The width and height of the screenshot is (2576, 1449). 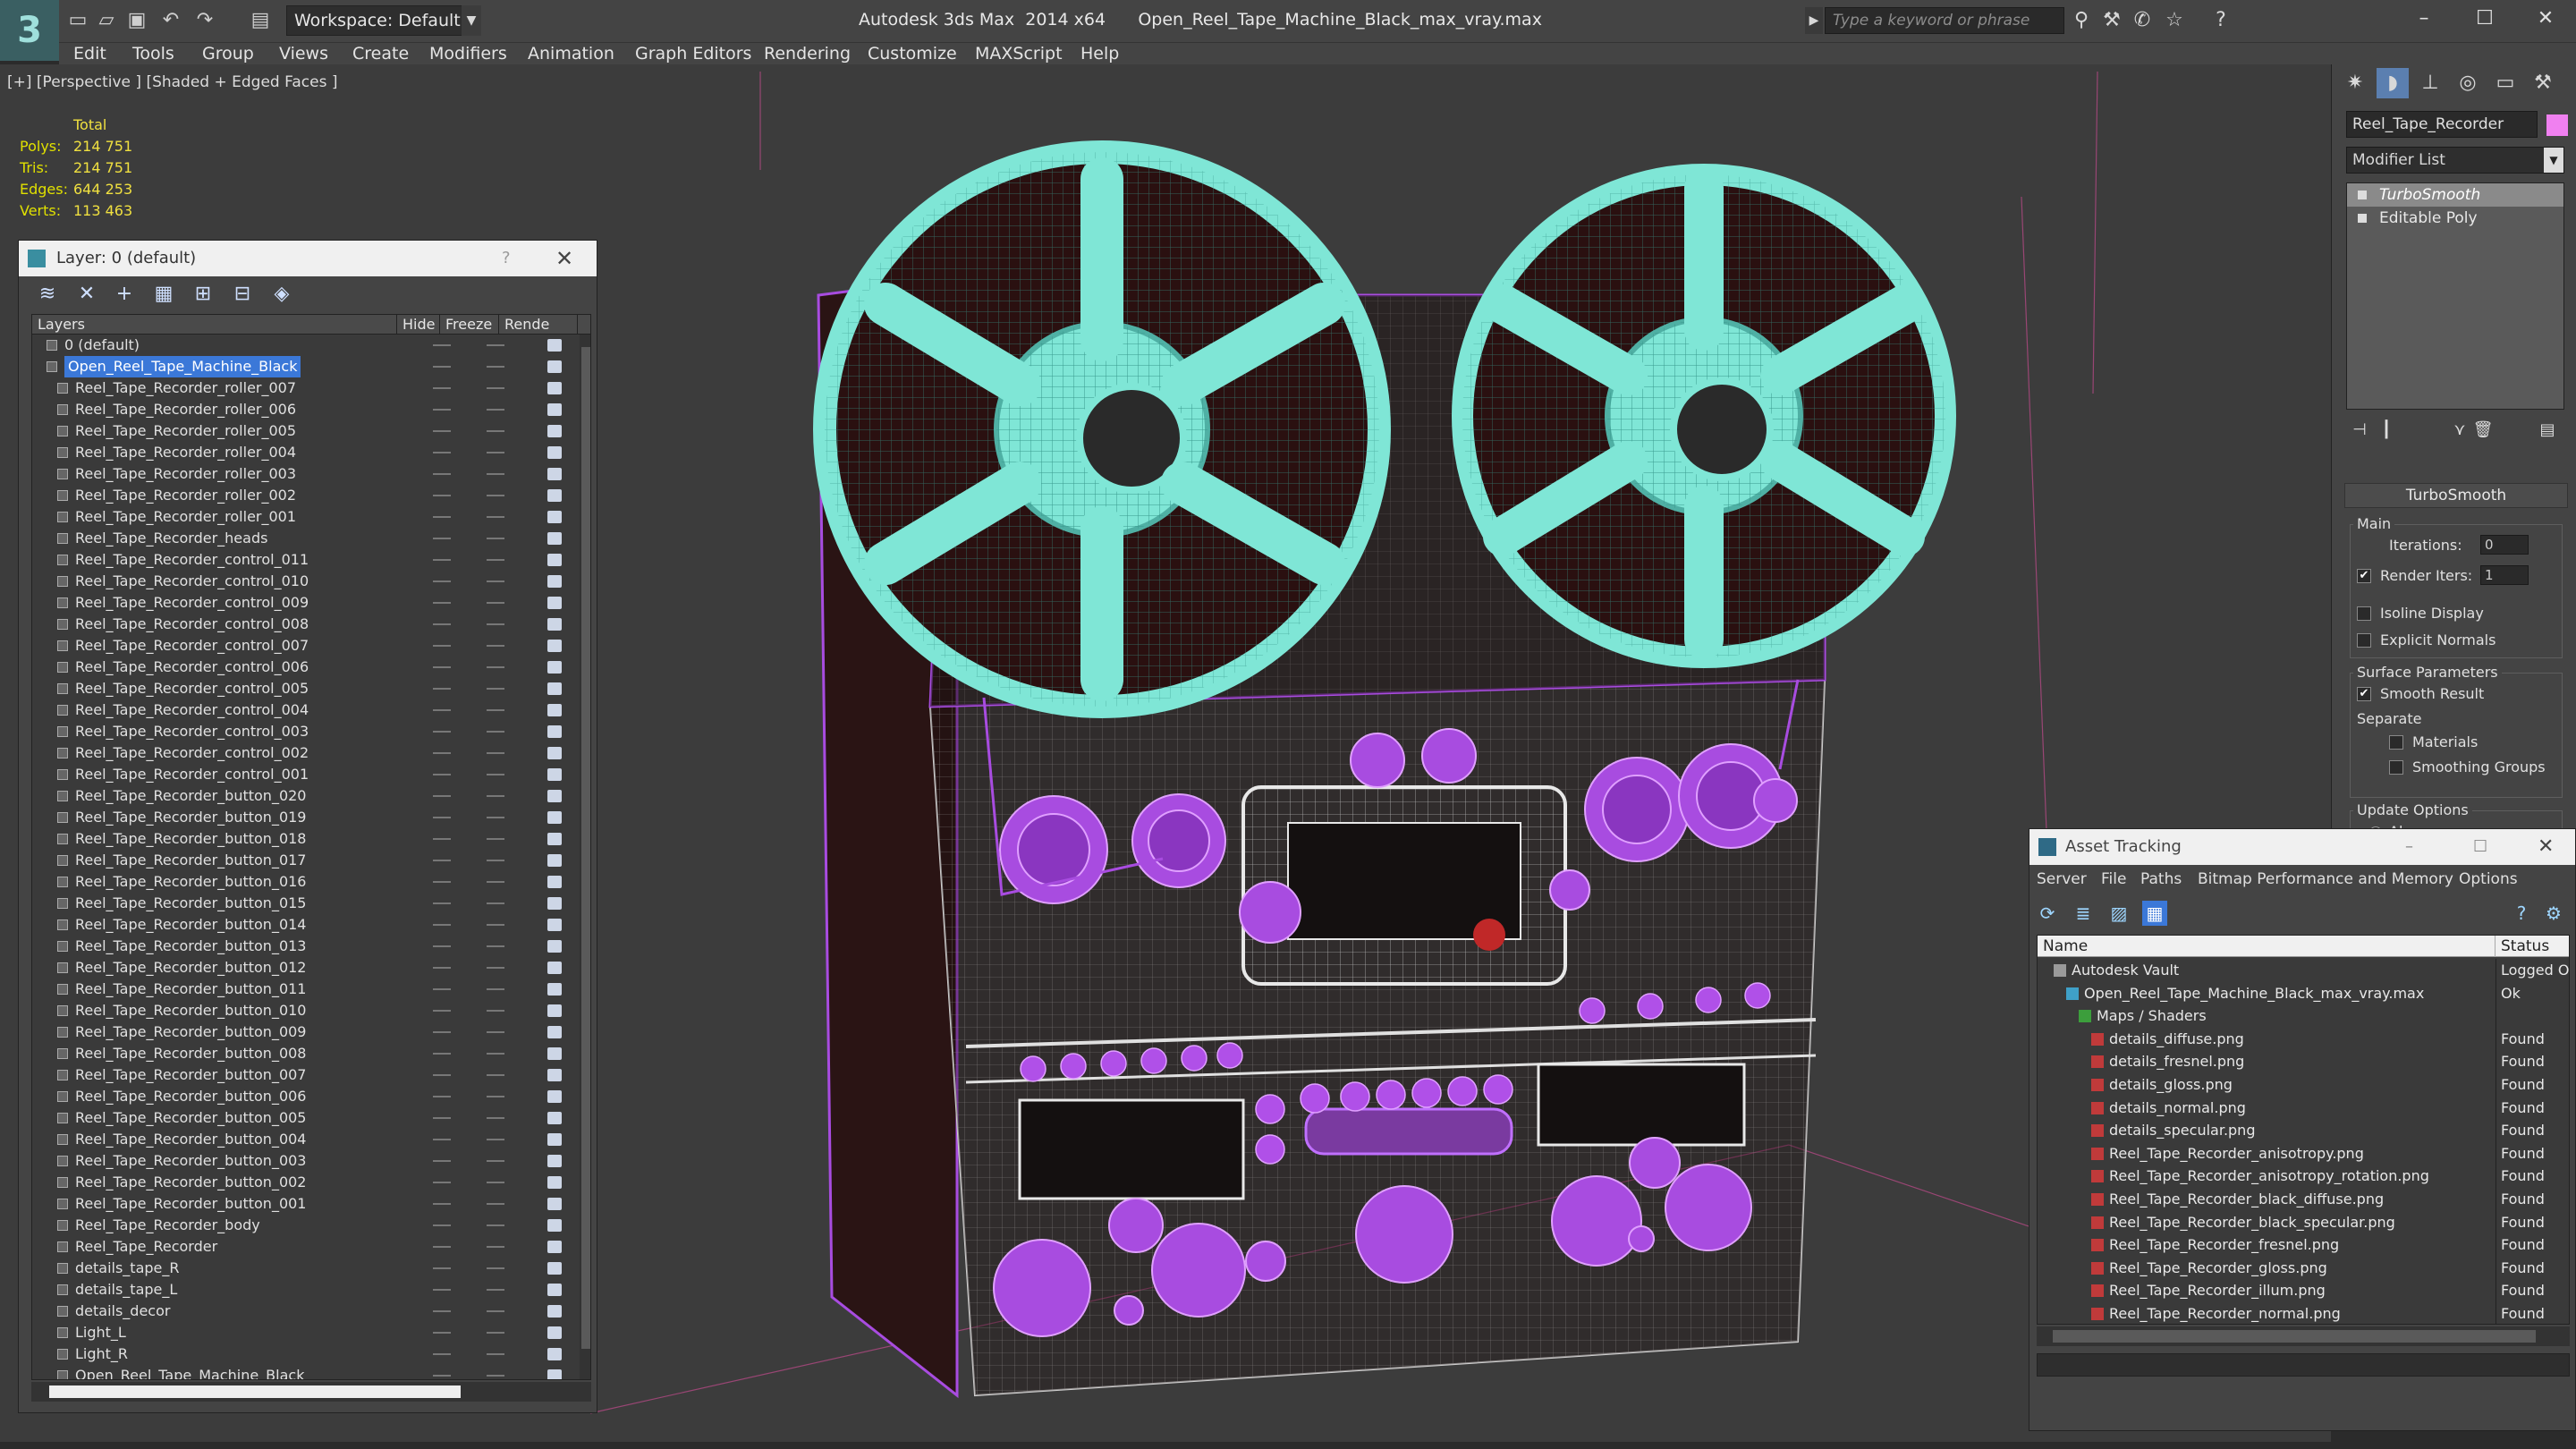 I want to click on layer-object-row: Reel_Tape_Recorder_button_004, so click(x=305, y=1139).